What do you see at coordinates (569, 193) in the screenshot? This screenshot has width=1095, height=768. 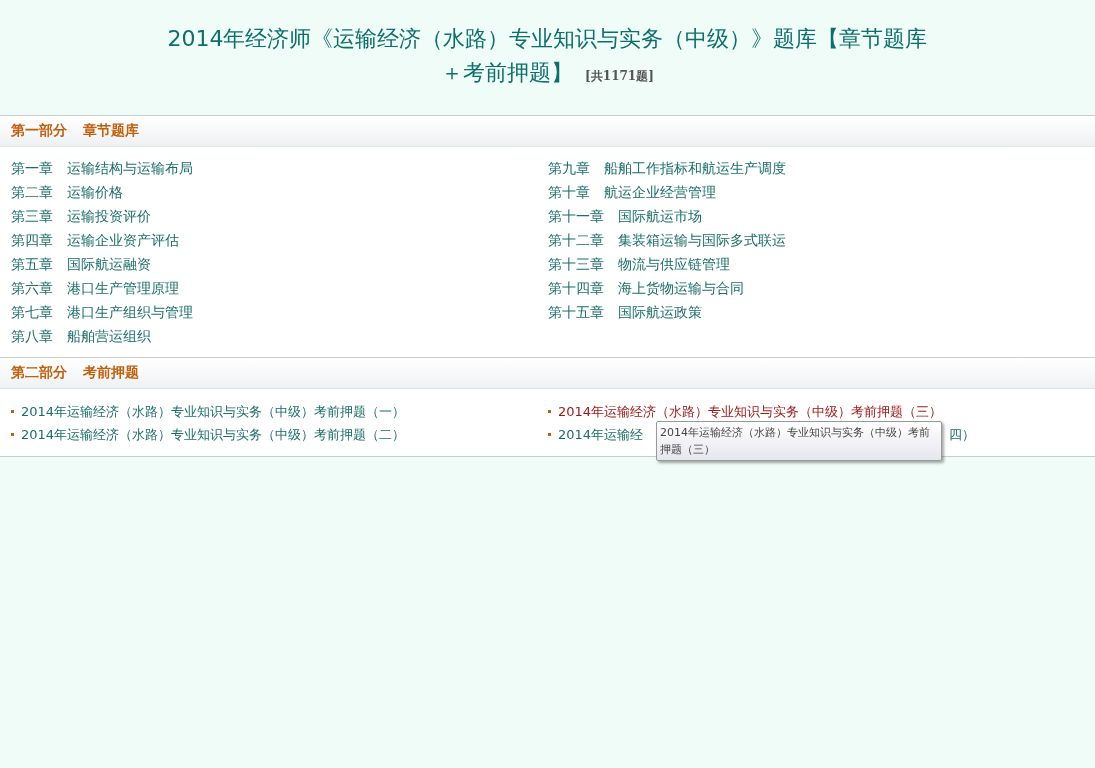 I see `chapter-number: 第十章` at bounding box center [569, 193].